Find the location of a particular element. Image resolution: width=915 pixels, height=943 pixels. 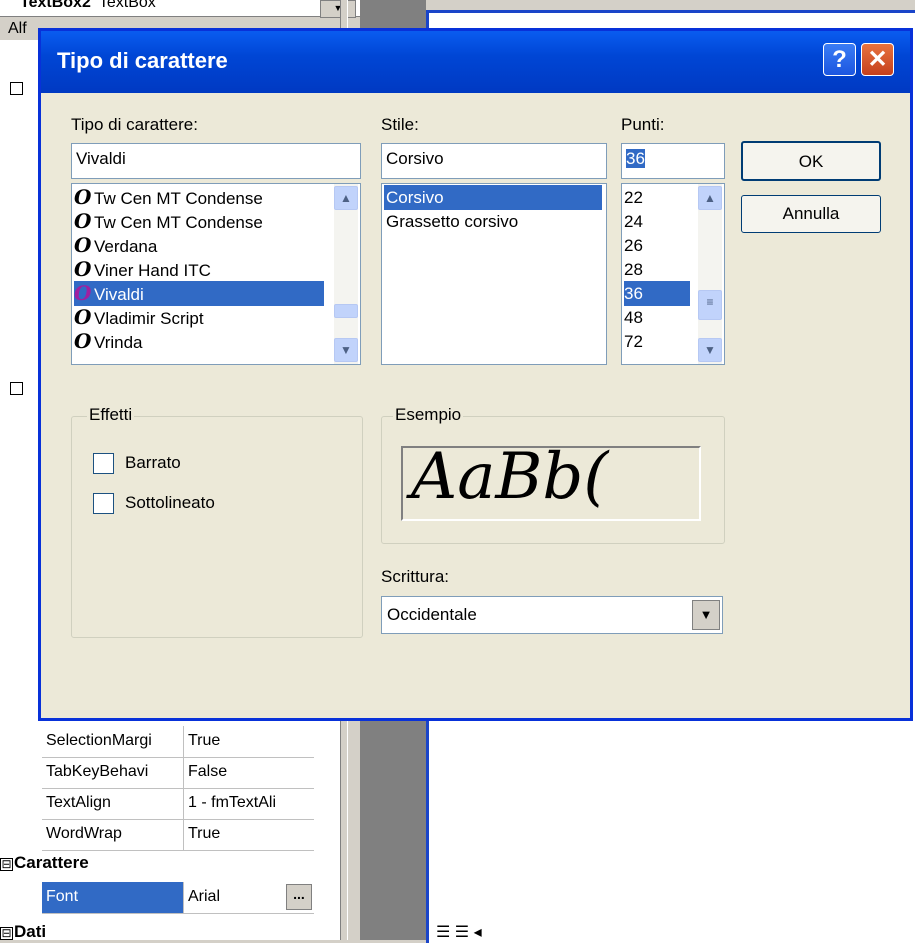

scroll-thumb: ≡ is located at coordinates (710, 305).